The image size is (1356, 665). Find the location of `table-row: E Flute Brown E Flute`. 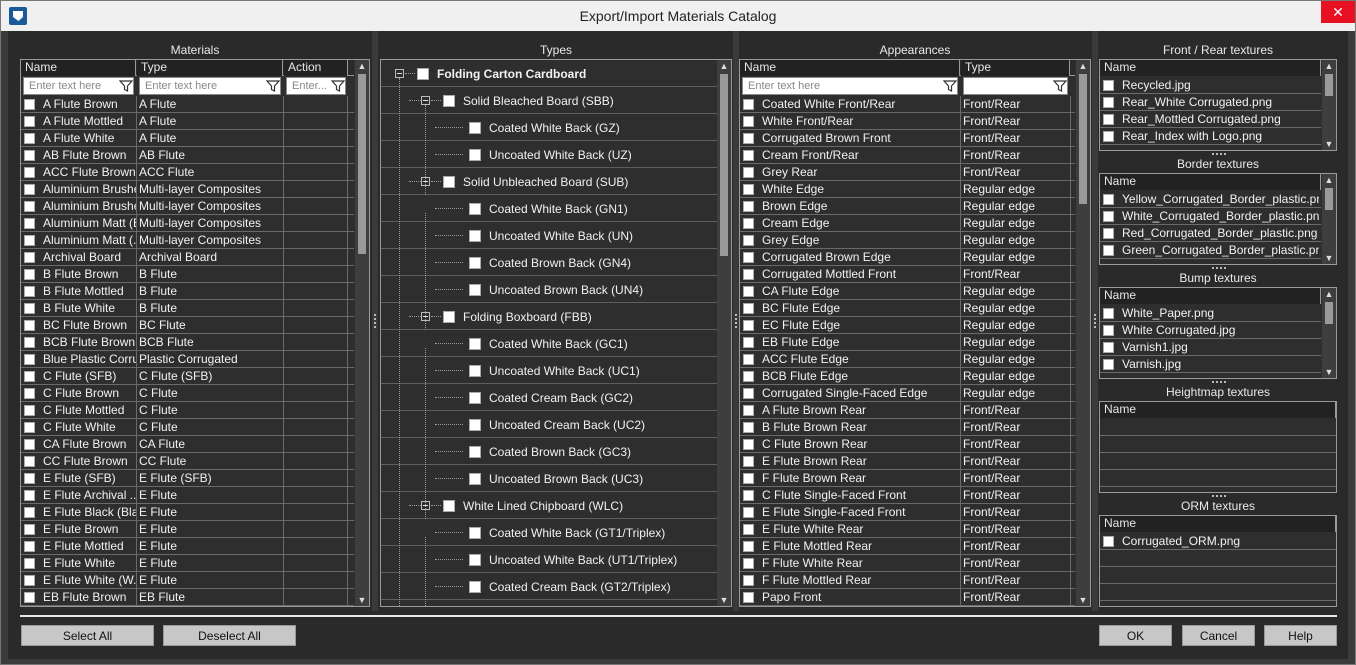

table-row: E Flute Brown E Flute is located at coordinates (187, 529).